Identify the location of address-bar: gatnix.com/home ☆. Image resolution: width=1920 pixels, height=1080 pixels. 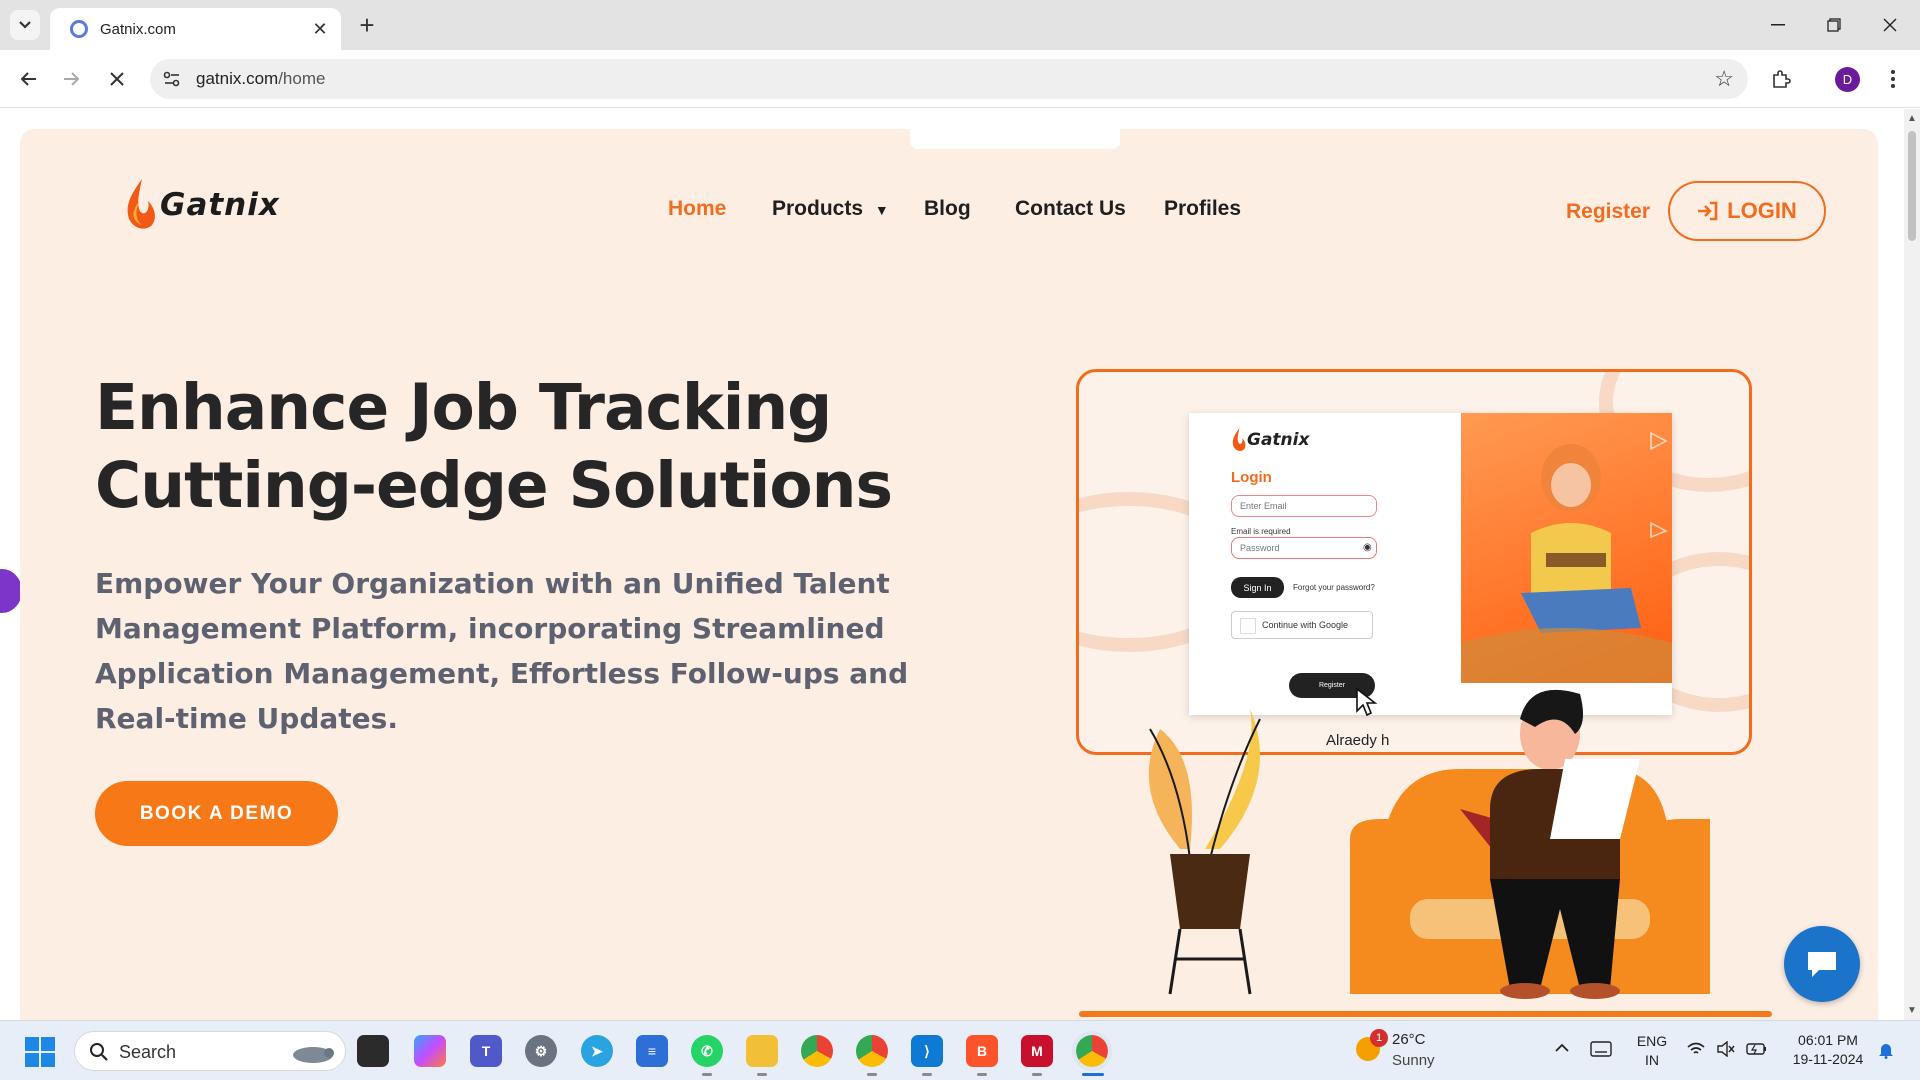
(949, 79).